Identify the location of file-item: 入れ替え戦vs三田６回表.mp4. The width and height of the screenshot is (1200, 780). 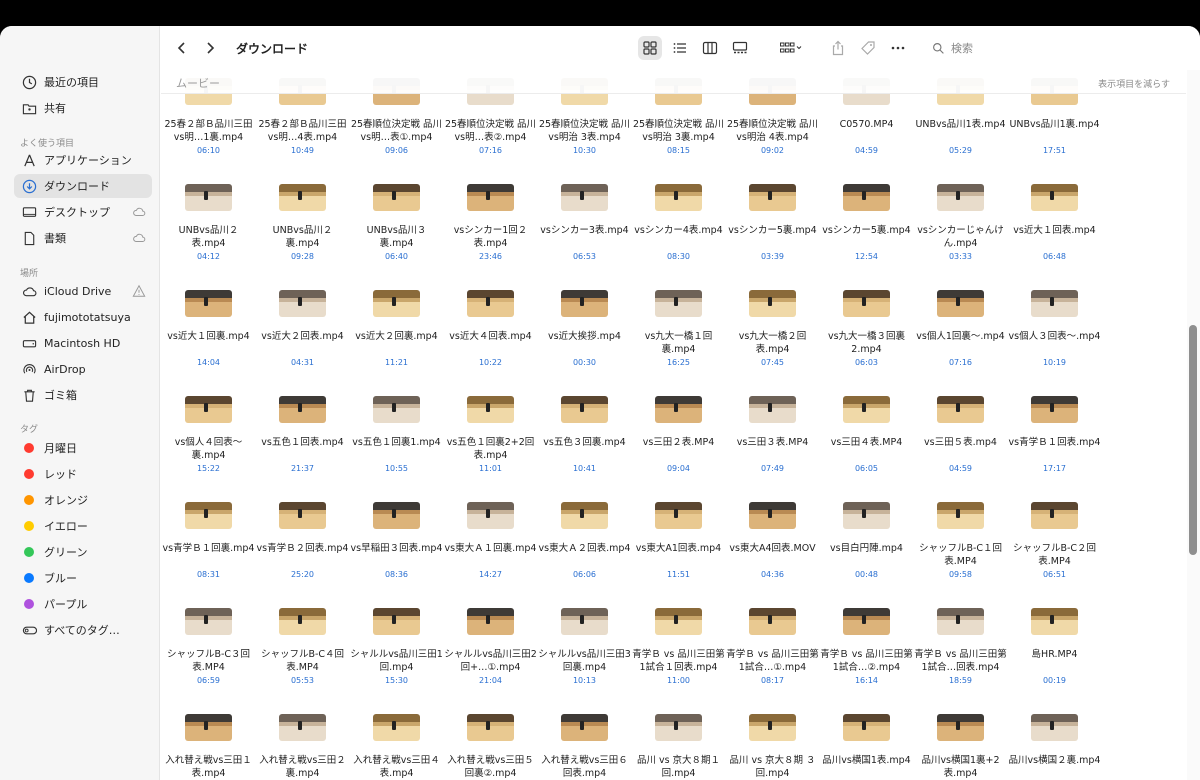
(584, 710).